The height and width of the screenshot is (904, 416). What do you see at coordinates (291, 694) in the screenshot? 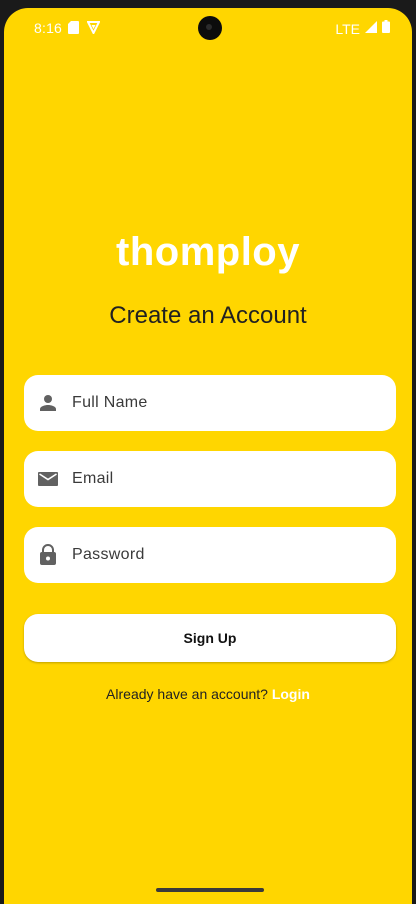
I see `login-link: Login` at bounding box center [291, 694].